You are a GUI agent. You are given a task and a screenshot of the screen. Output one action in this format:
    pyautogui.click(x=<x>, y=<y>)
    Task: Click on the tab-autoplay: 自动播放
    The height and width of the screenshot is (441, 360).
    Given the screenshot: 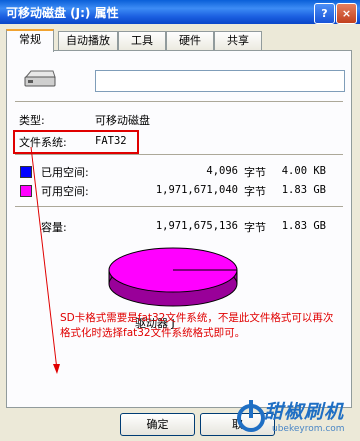 What is the action you would take?
    pyautogui.click(x=88, y=40)
    